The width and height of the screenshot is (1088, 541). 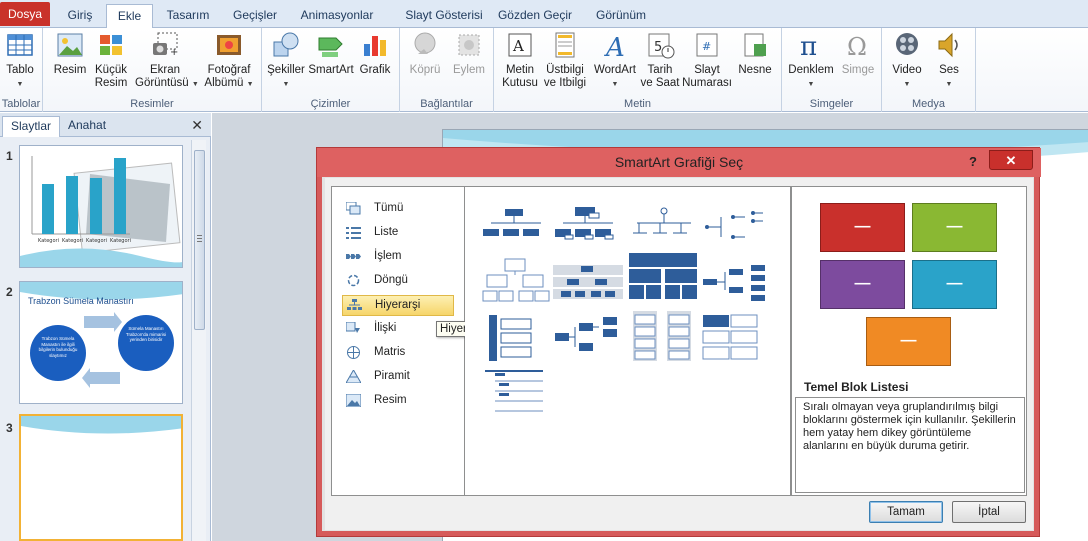 I want to click on chart-icon, so click(x=375, y=46).